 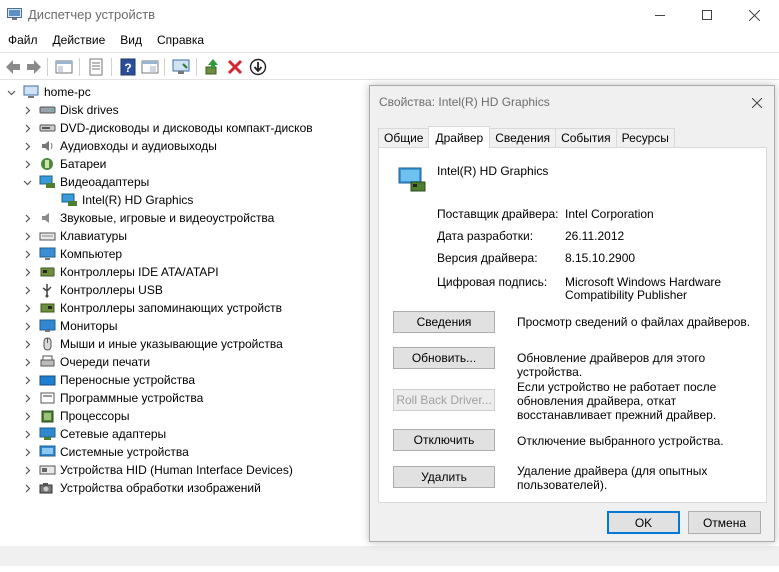 What do you see at coordinates (138, 200) in the screenshot?
I see `tree-item-label: Intel(R) HD Graphics` at bounding box center [138, 200].